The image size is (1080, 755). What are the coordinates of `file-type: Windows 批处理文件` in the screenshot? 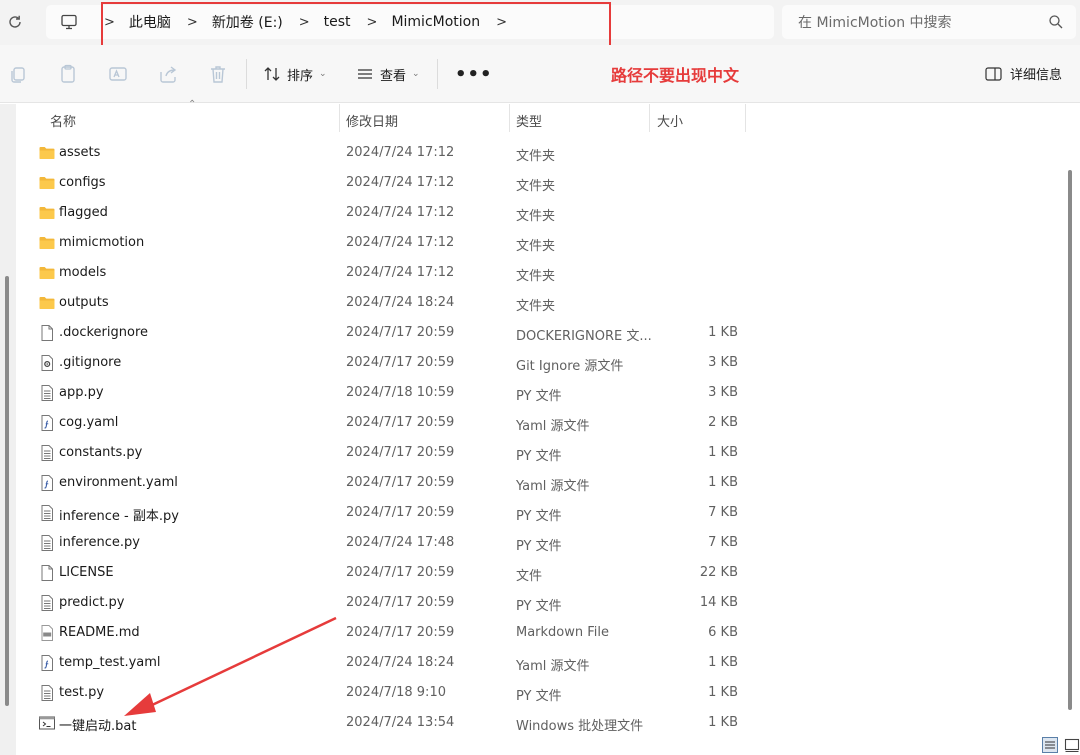 It's located at (580, 726).